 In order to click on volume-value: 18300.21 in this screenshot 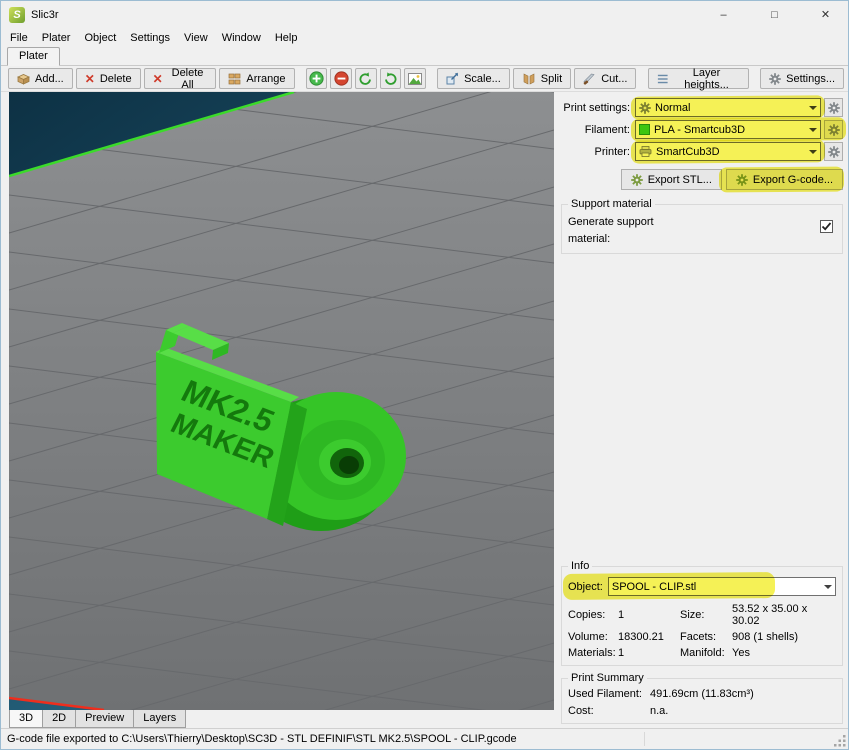, I will do `click(641, 637)`.